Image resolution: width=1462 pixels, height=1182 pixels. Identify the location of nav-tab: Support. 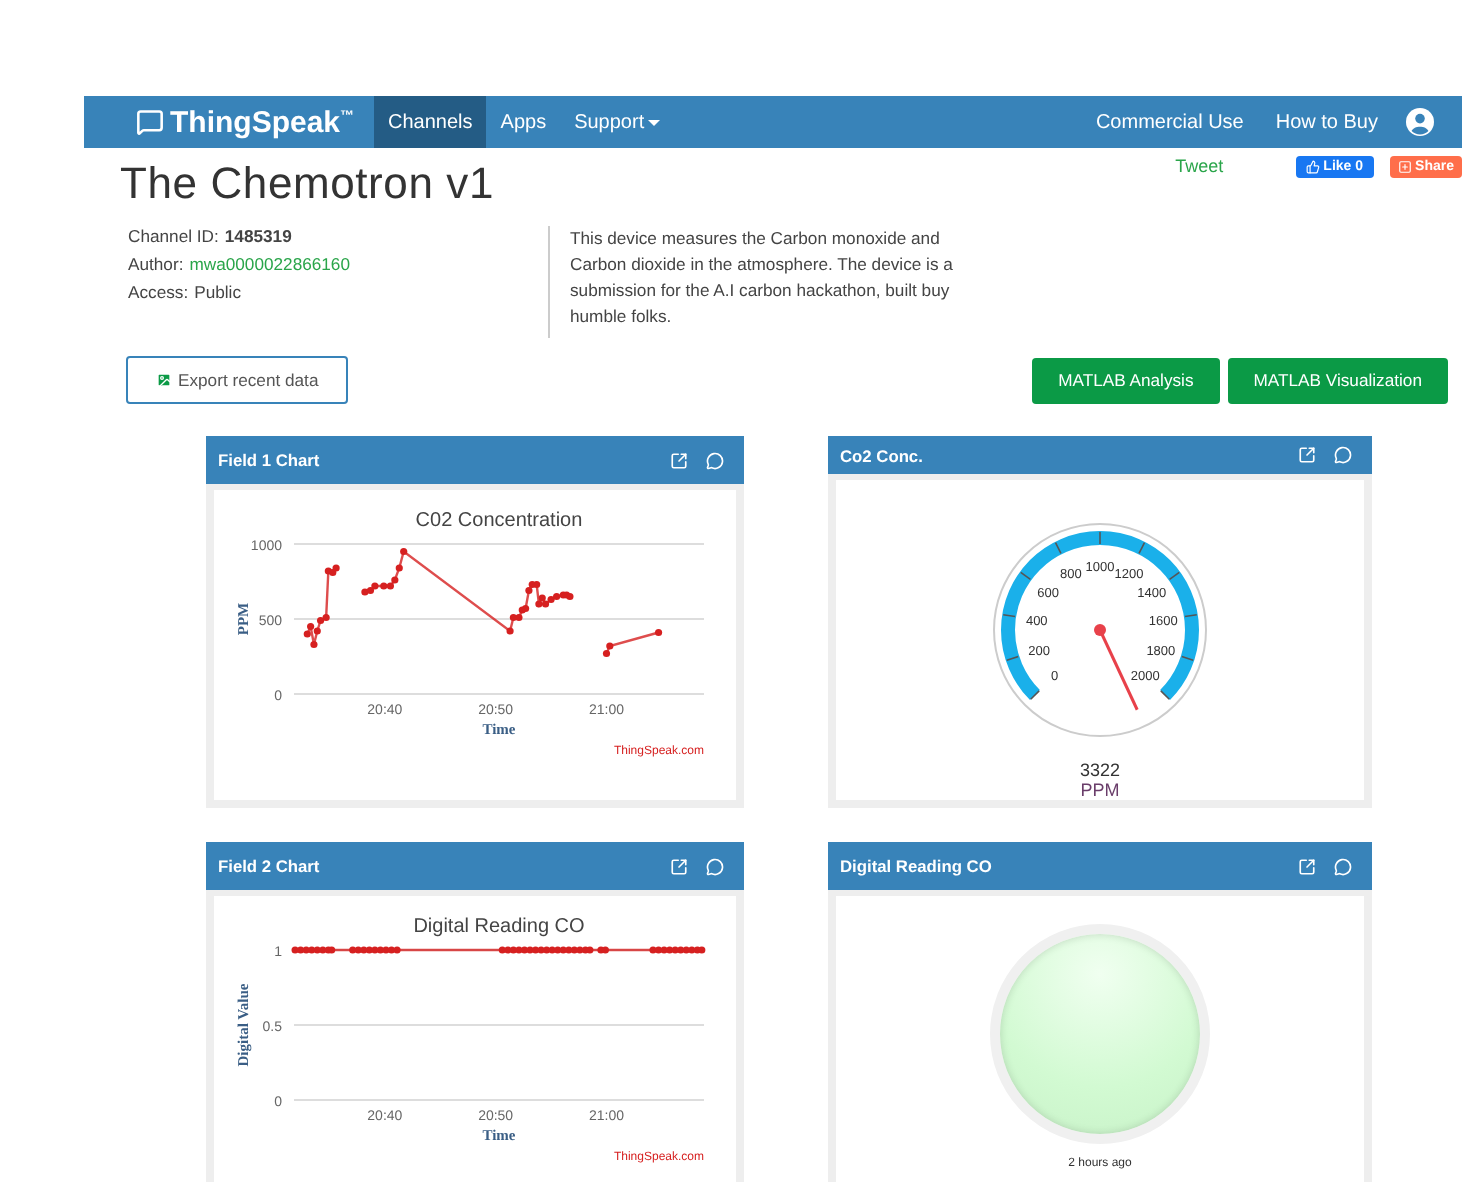
(617, 122).